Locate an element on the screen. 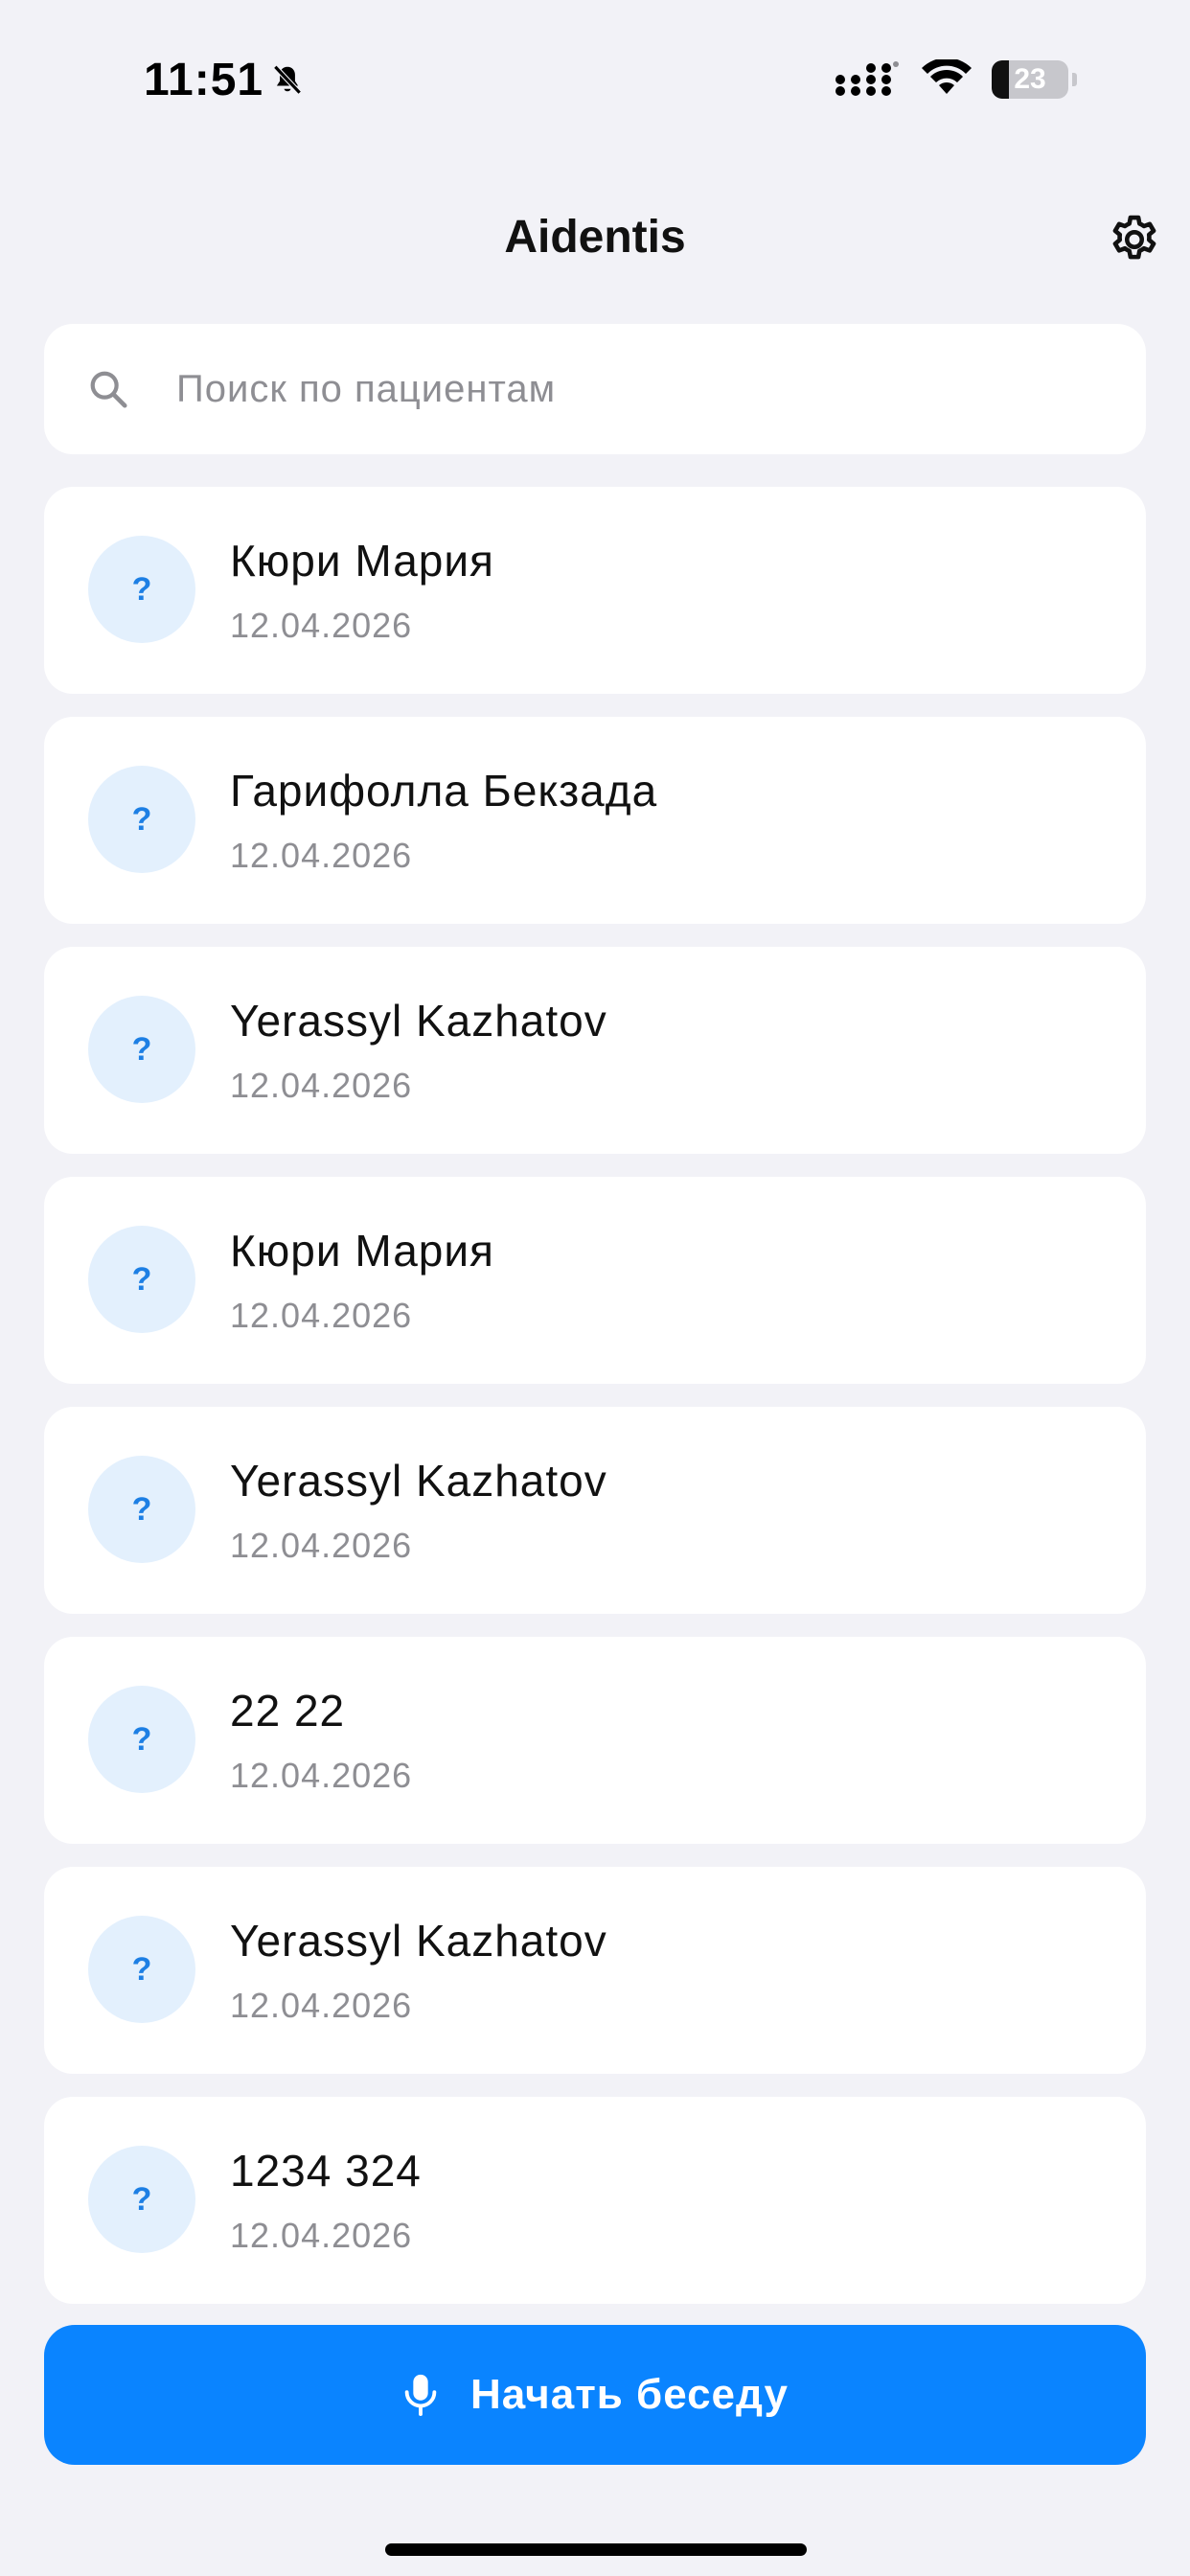 Image resolution: width=1190 pixels, height=2576 pixels. patient-card: ? 1234 324 12.04.2026 is located at coordinates (595, 2200).